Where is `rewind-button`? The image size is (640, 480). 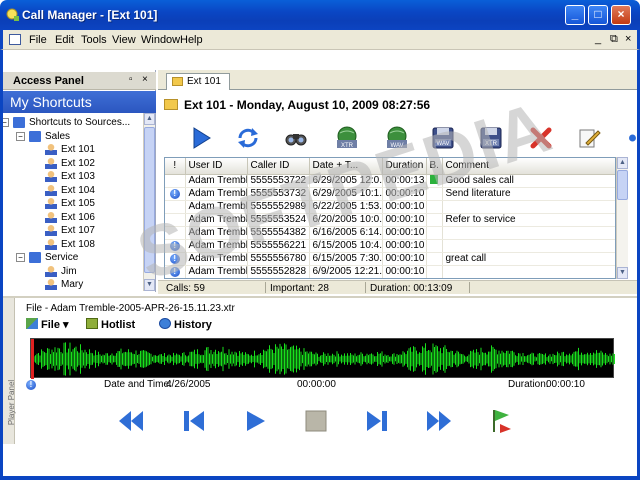 rewind-button is located at coordinates (131, 421).